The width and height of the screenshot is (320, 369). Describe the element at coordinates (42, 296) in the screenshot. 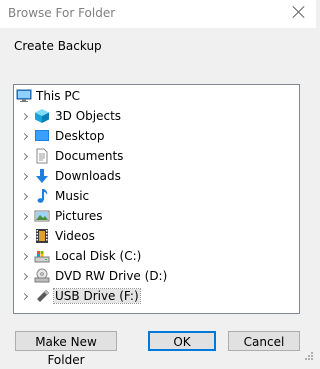

I see `usb-drive-icon` at that location.